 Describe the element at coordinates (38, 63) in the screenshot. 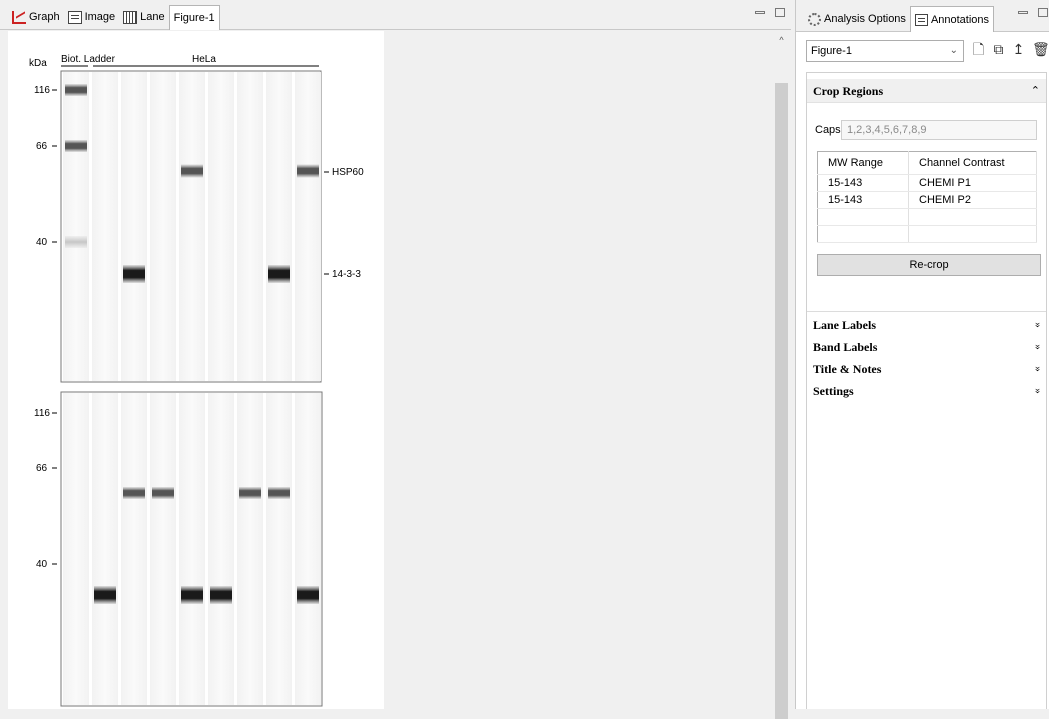

I see `kda-label: kDa` at that location.